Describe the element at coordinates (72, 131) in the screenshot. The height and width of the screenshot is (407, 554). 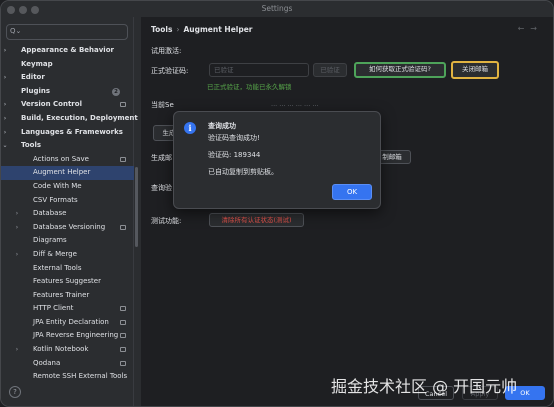
I see `sidebar-item-label: Languages & Frameworks` at that location.